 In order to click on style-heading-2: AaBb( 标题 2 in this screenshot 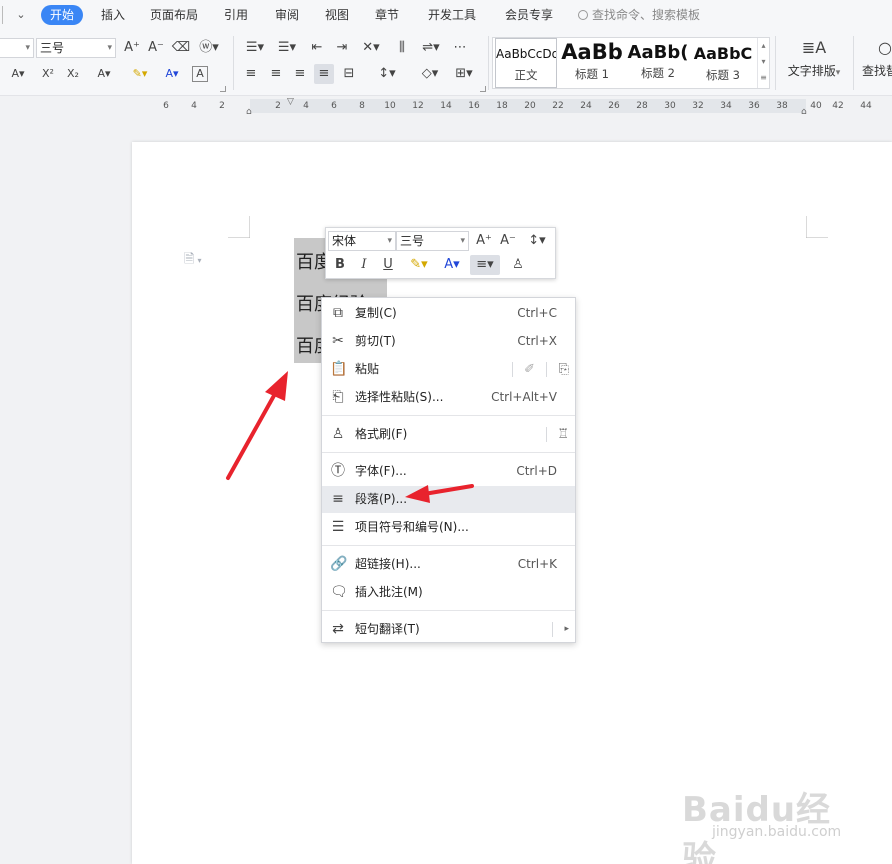, I will do `click(658, 63)`.